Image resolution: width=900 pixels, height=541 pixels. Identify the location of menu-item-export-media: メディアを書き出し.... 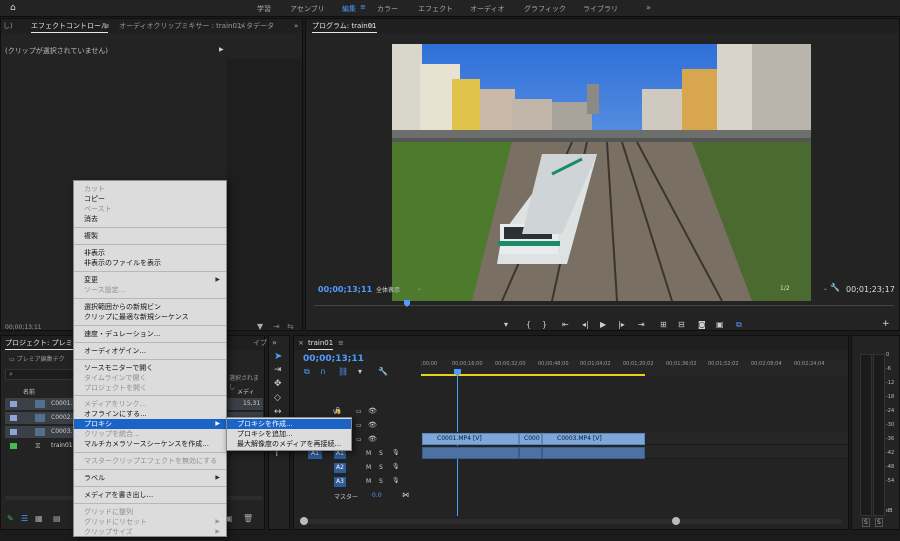
(118, 495).